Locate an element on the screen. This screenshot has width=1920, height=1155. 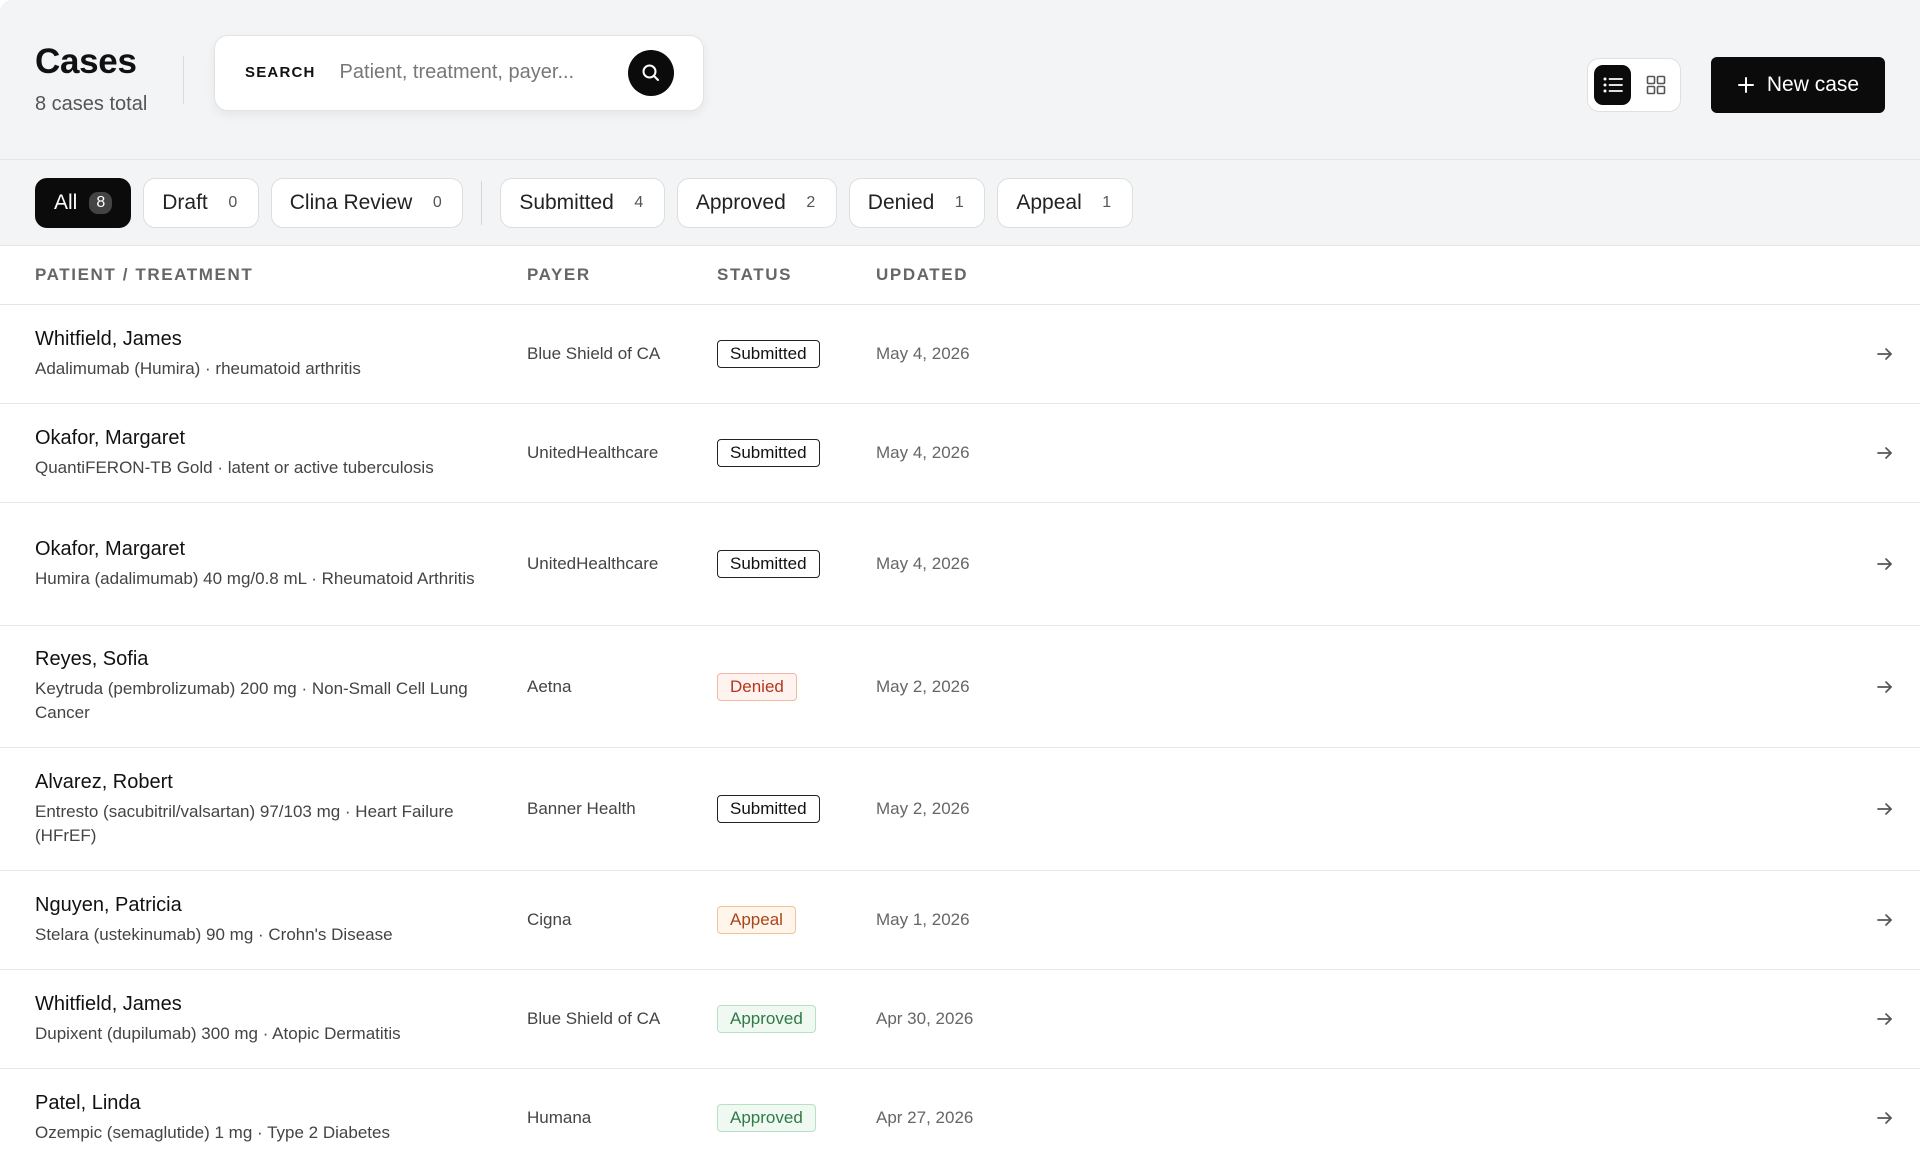
search-button is located at coordinates (651, 72).